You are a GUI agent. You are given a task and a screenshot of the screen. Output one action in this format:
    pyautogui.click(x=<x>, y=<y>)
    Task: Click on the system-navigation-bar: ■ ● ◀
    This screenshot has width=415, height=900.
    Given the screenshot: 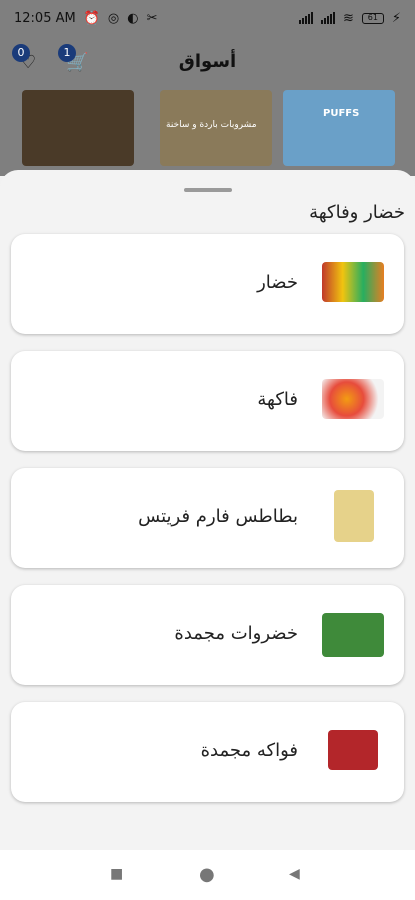 What is the action you would take?
    pyautogui.click(x=207, y=875)
    